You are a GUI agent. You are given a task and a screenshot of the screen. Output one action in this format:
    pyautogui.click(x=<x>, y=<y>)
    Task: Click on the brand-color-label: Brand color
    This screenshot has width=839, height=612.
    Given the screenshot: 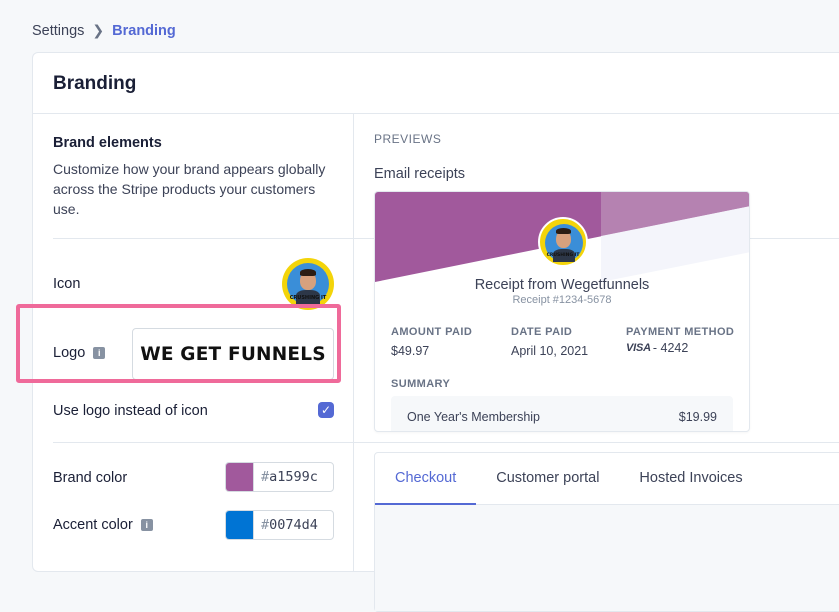 What is the action you would take?
    pyautogui.click(x=90, y=478)
    